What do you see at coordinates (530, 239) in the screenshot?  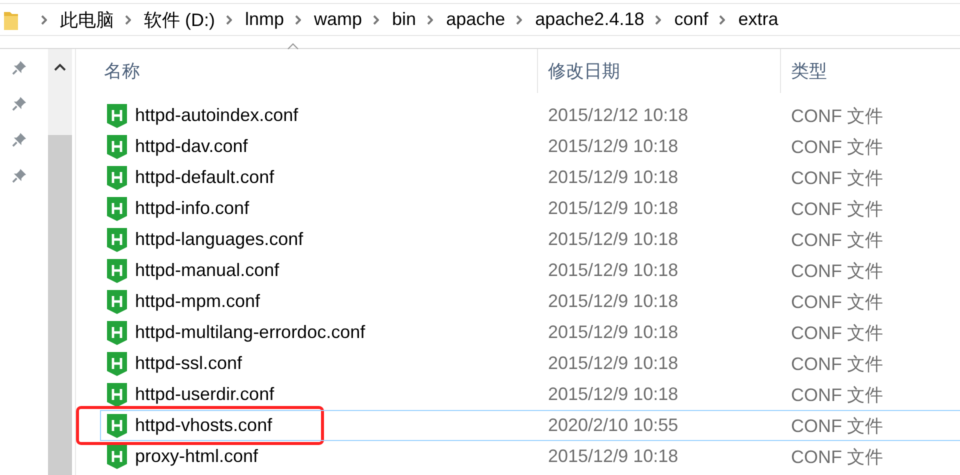 I see `file-row: httpd-languages.conf 2015/12/9 10:18 CONF 文件` at bounding box center [530, 239].